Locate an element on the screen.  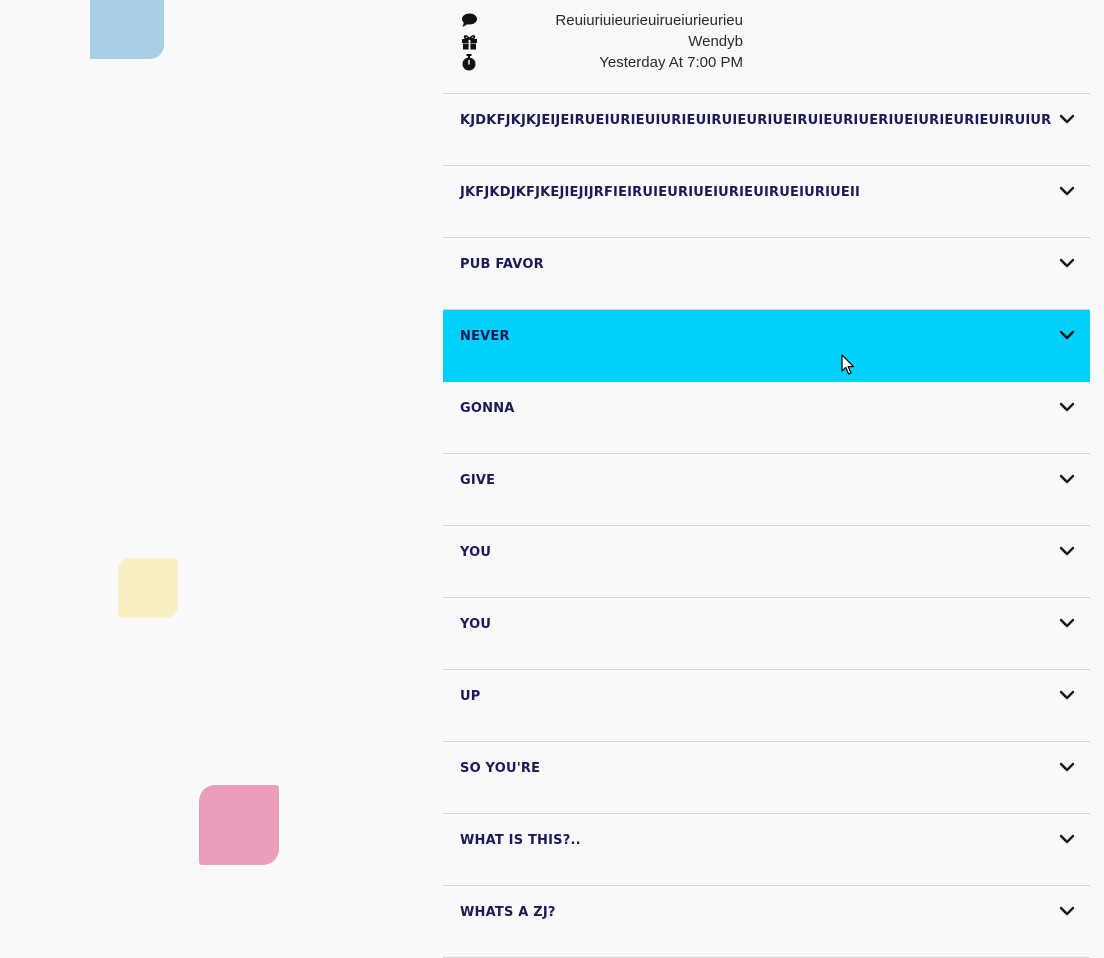
author-name: Wendyb is located at coordinates (715, 41).